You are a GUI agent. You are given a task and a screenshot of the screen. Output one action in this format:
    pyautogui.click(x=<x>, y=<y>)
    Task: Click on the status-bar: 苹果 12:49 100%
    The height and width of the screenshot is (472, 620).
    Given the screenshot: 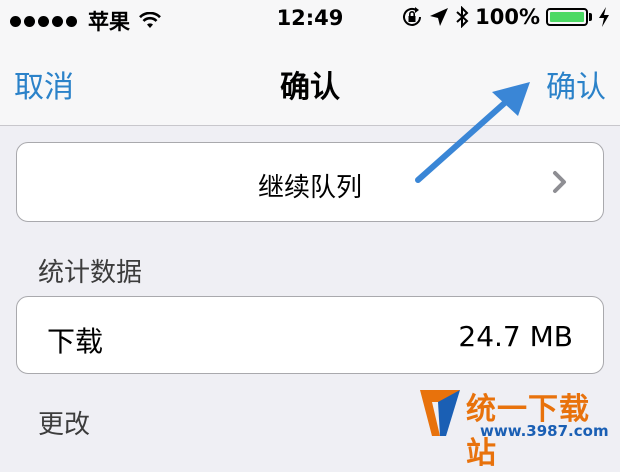 What is the action you would take?
    pyautogui.click(x=310, y=20)
    